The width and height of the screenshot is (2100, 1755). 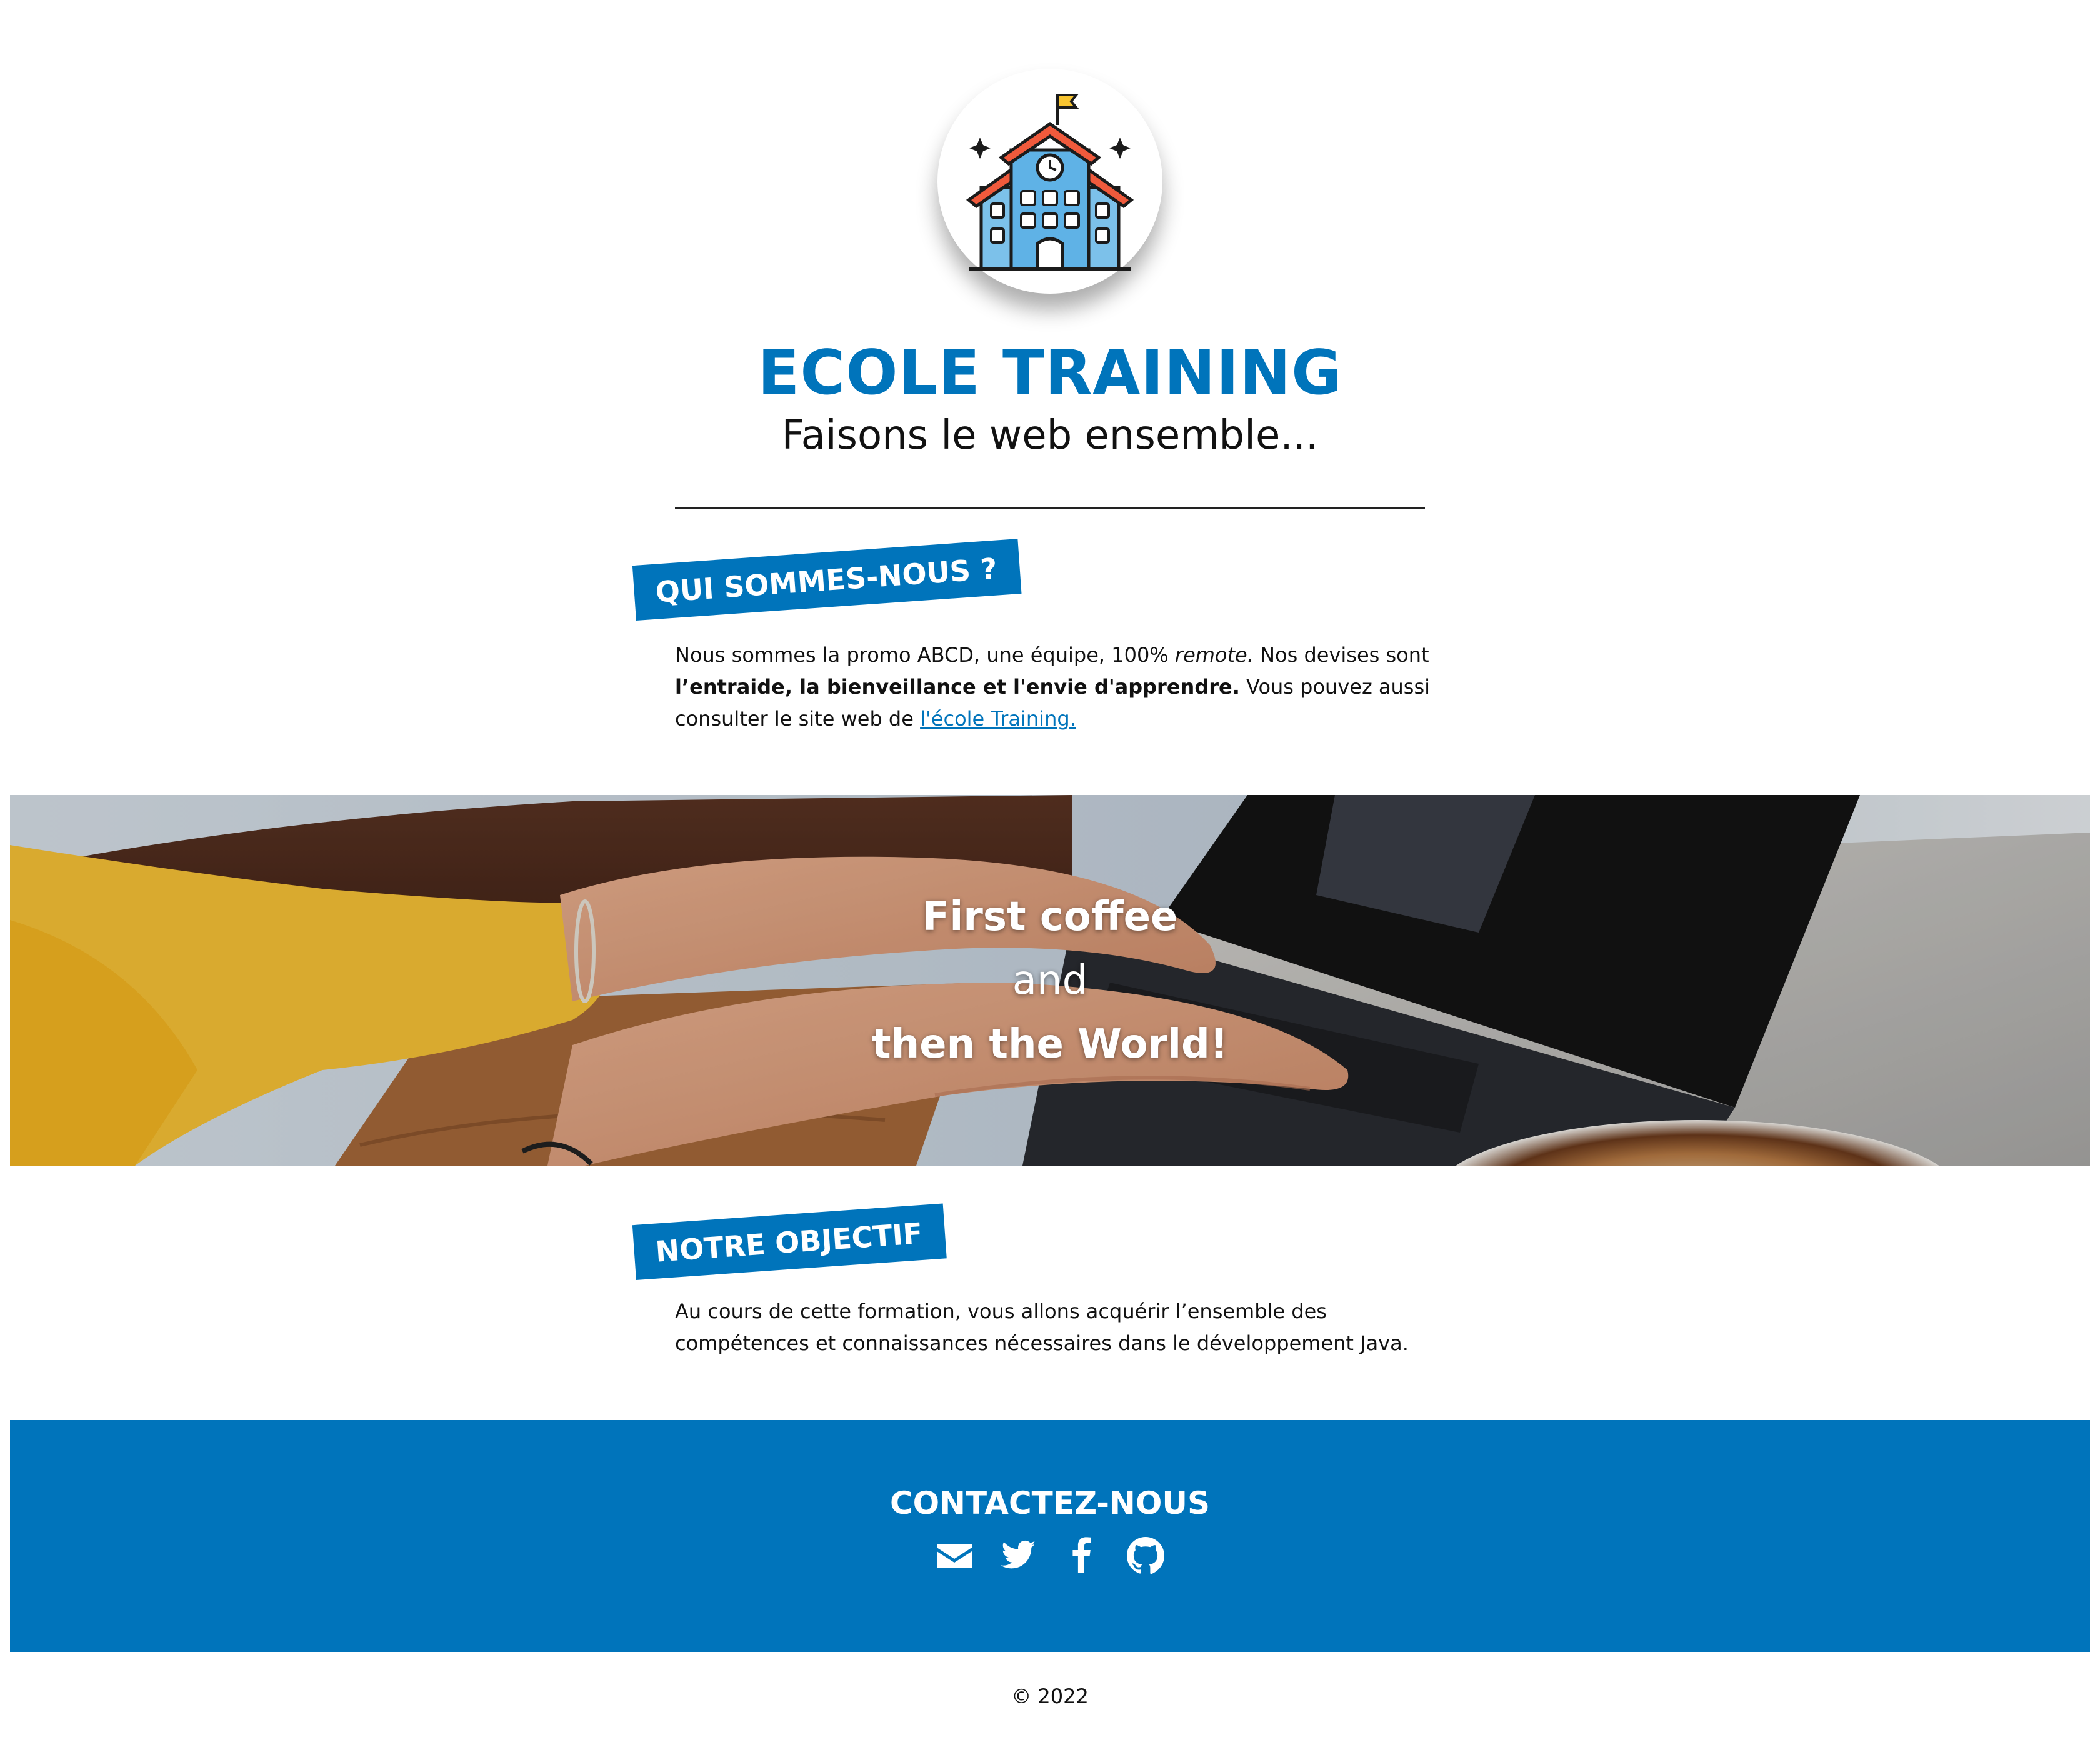 I want to click on email-link, so click(x=954, y=1555).